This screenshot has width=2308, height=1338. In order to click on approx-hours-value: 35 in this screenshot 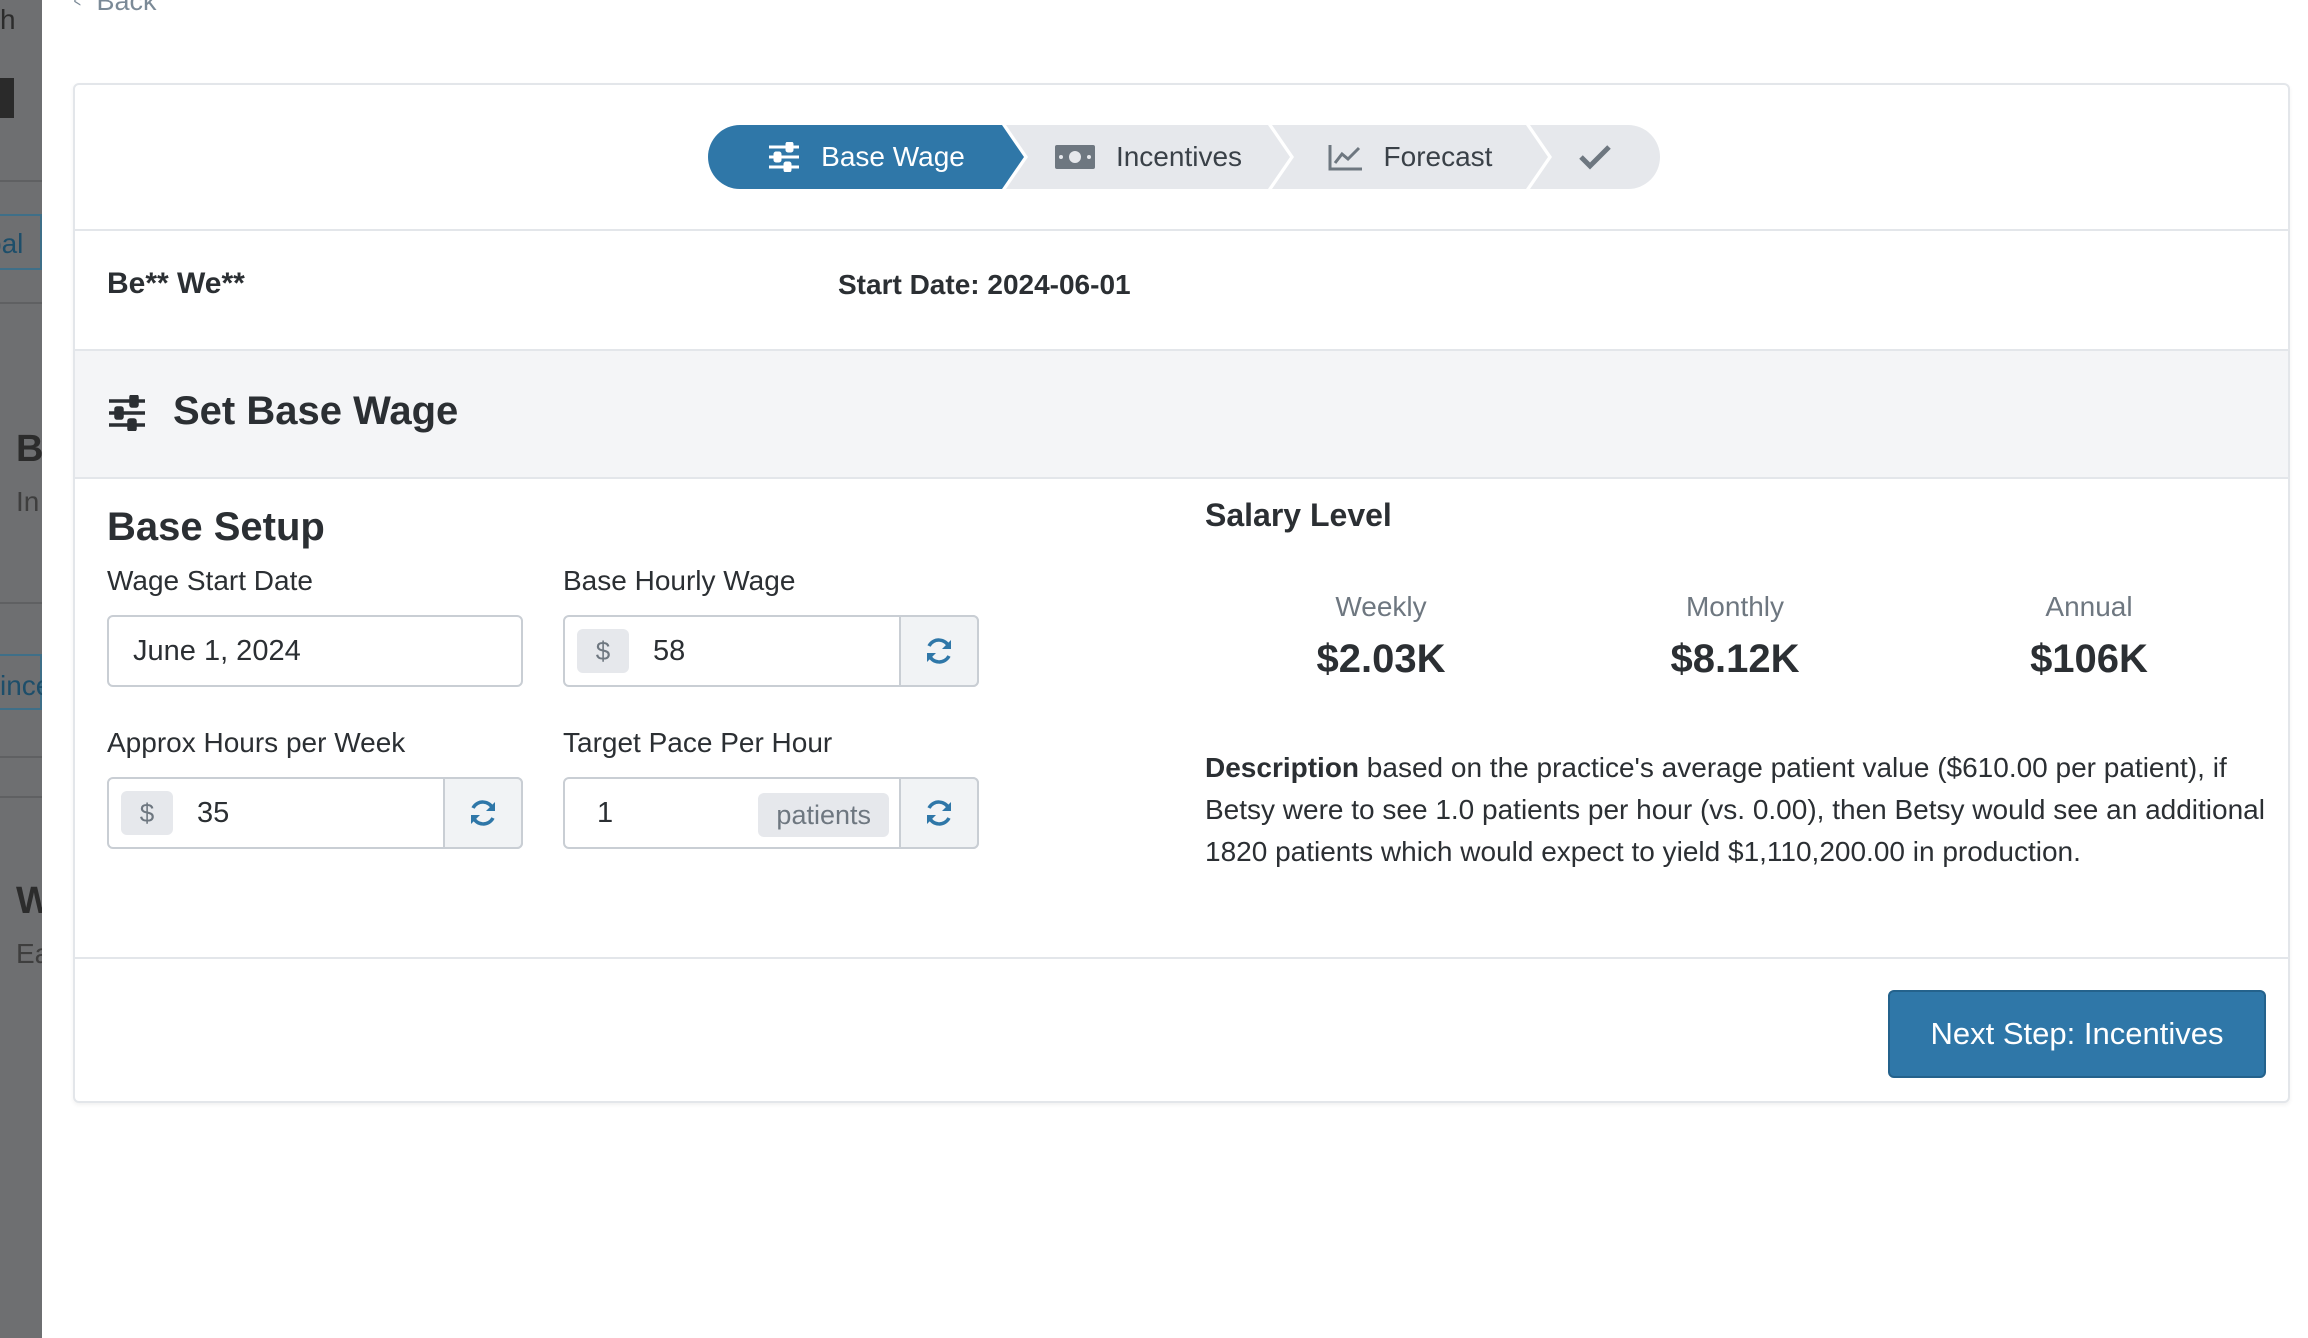, I will do `click(213, 812)`.